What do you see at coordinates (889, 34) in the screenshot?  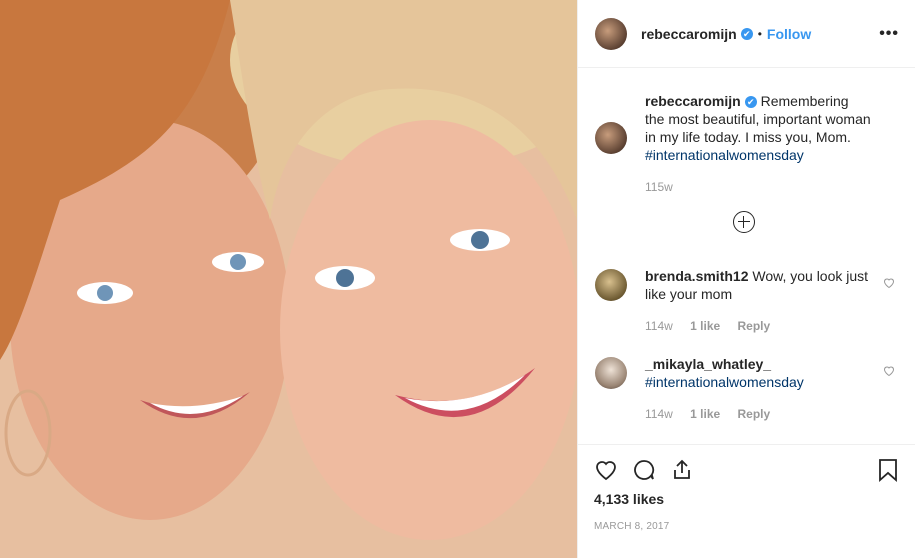 I see `more-options-icon: •••` at bounding box center [889, 34].